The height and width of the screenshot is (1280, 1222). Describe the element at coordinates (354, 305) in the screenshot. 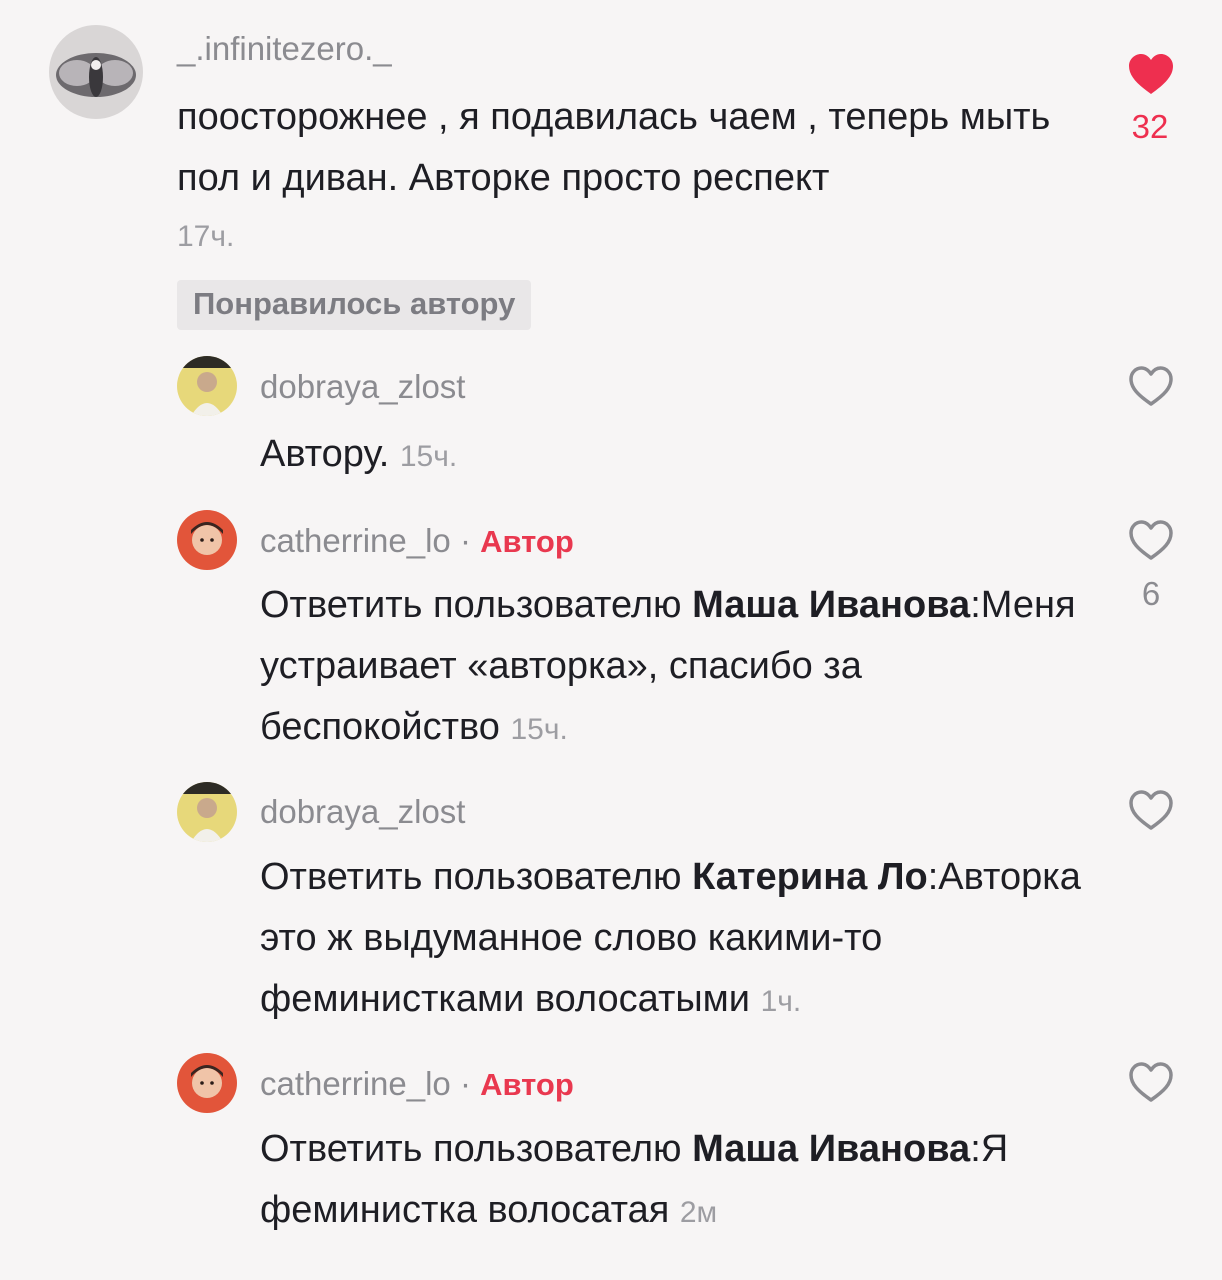

I see `liked-by-author-badge: Понравилось автору` at that location.